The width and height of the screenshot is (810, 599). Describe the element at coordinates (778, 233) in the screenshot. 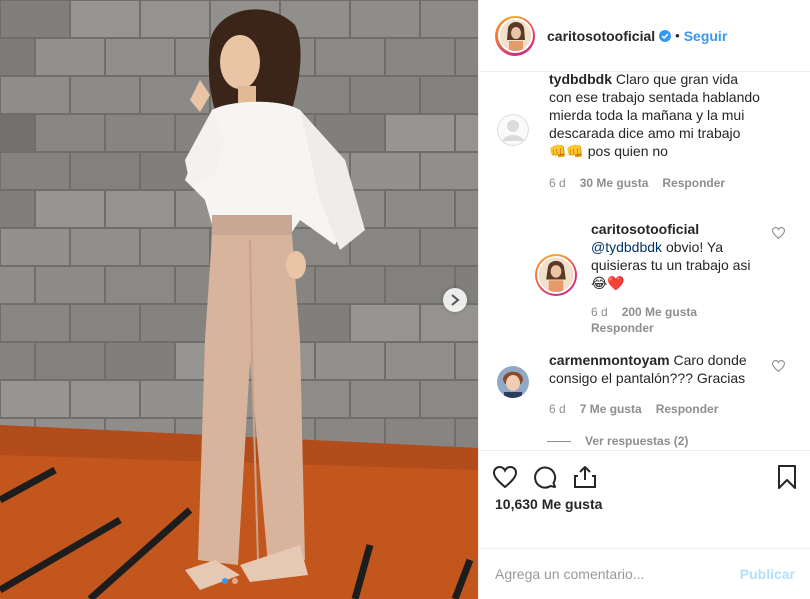

I see `like-reply-heart-icon` at that location.